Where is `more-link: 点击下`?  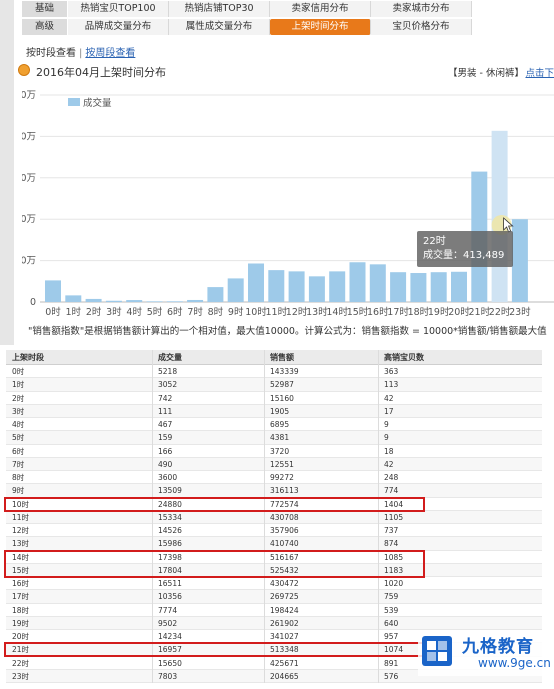 more-link: 点击下 is located at coordinates (539, 72).